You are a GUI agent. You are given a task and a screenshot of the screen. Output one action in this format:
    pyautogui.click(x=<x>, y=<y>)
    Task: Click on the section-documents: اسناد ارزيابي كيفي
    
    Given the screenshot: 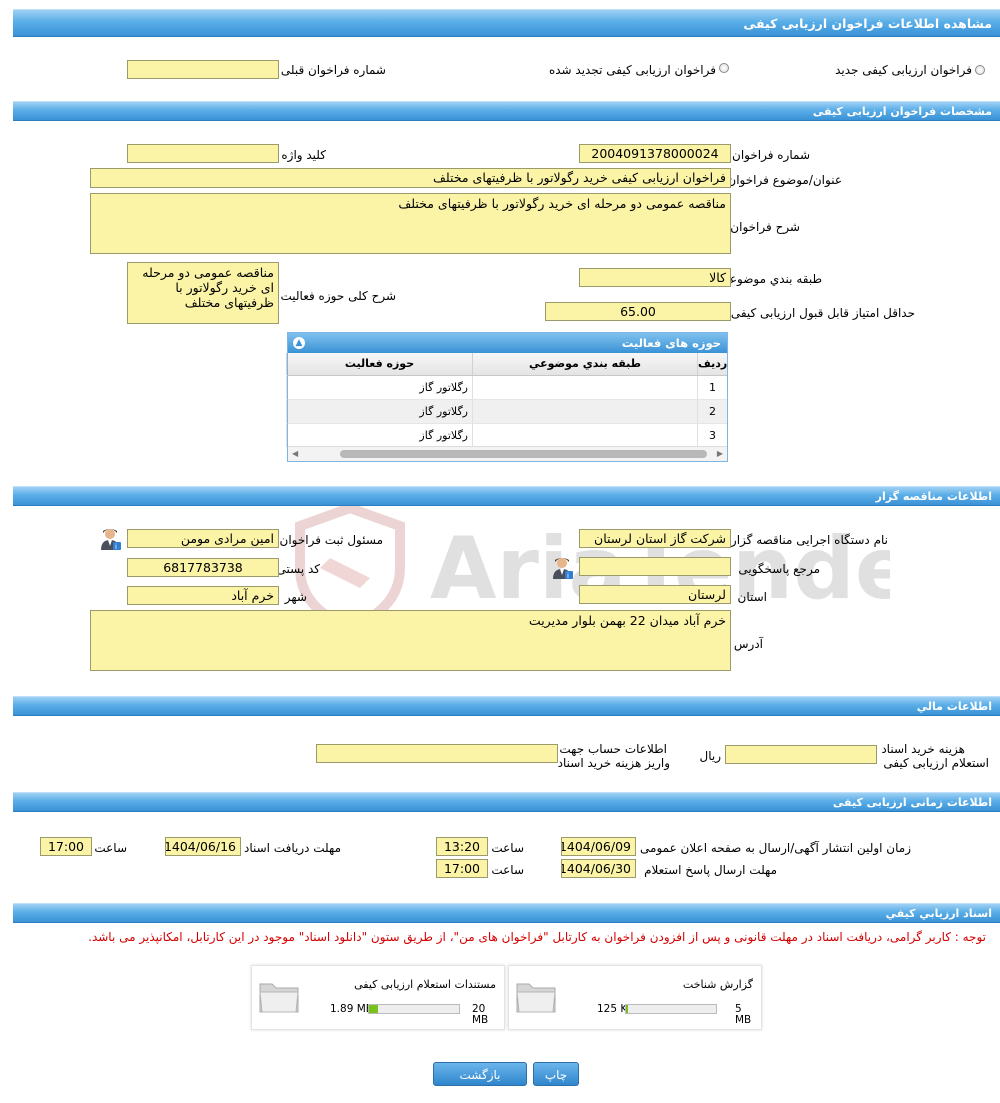 What is the action you would take?
    pyautogui.click(x=506, y=913)
    